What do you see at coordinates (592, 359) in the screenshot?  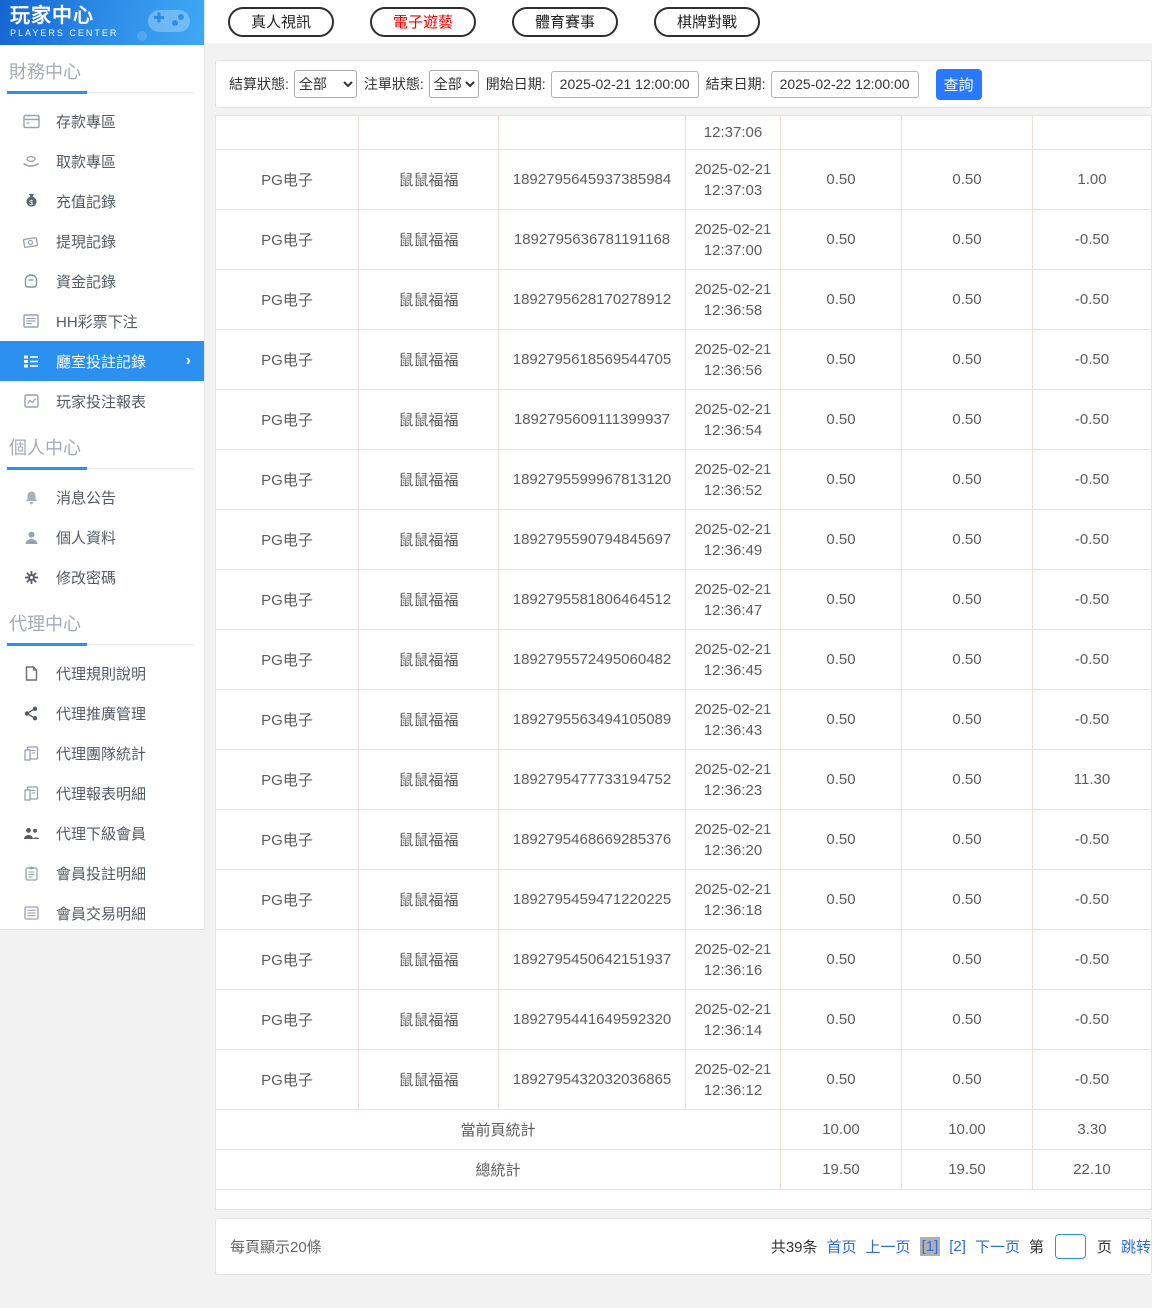 I see `cell-bet-id: 1892795618569544705` at bounding box center [592, 359].